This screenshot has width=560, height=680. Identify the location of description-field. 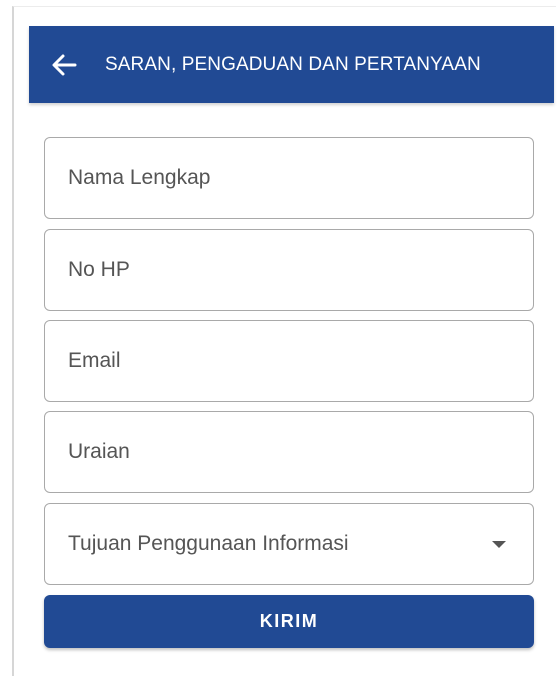
(289, 452).